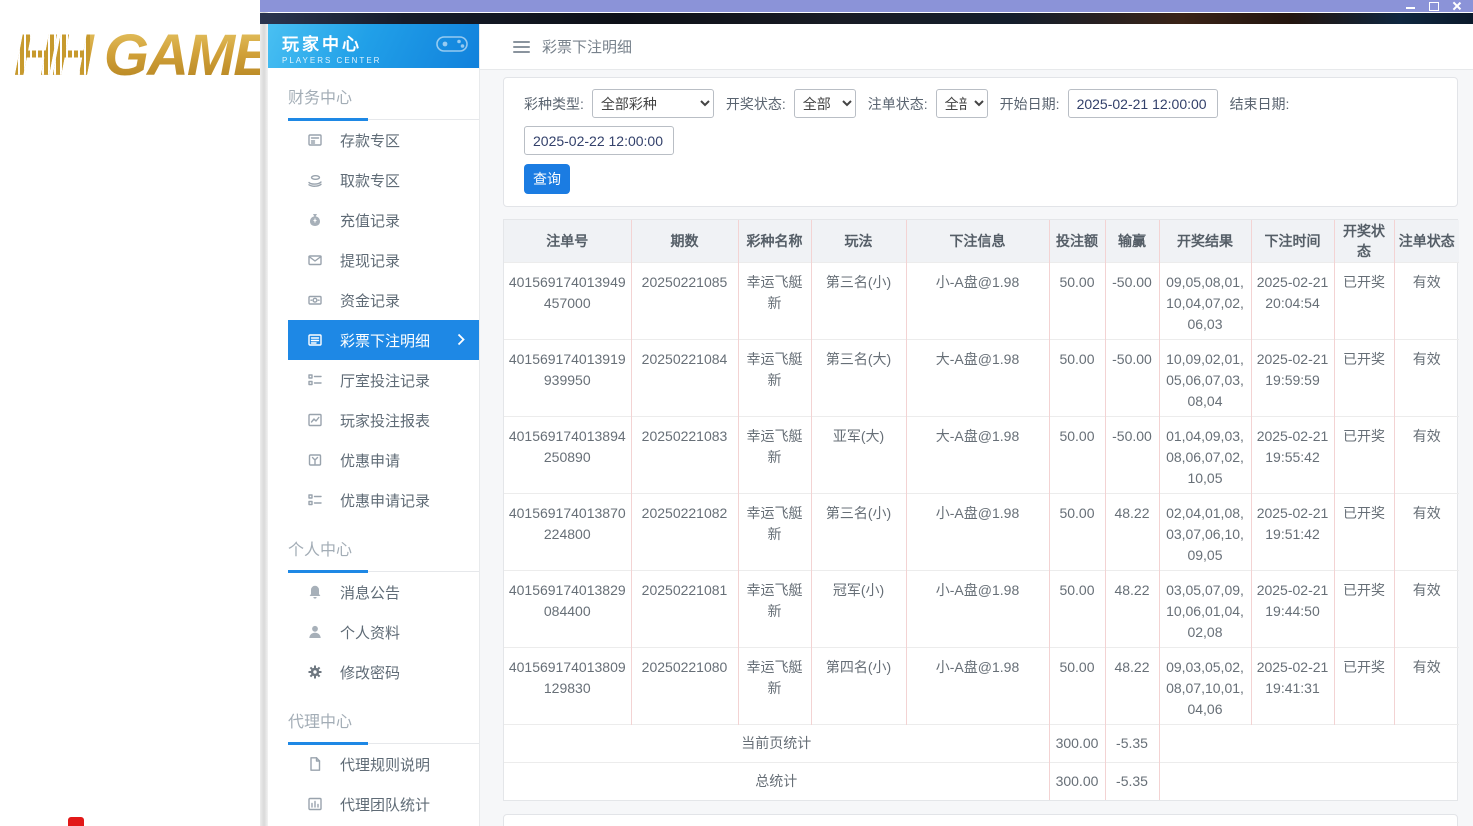 The height and width of the screenshot is (826, 1473). What do you see at coordinates (567, 531) in the screenshot?
I see `cell-bet-id: 401569174013870224800` at bounding box center [567, 531].